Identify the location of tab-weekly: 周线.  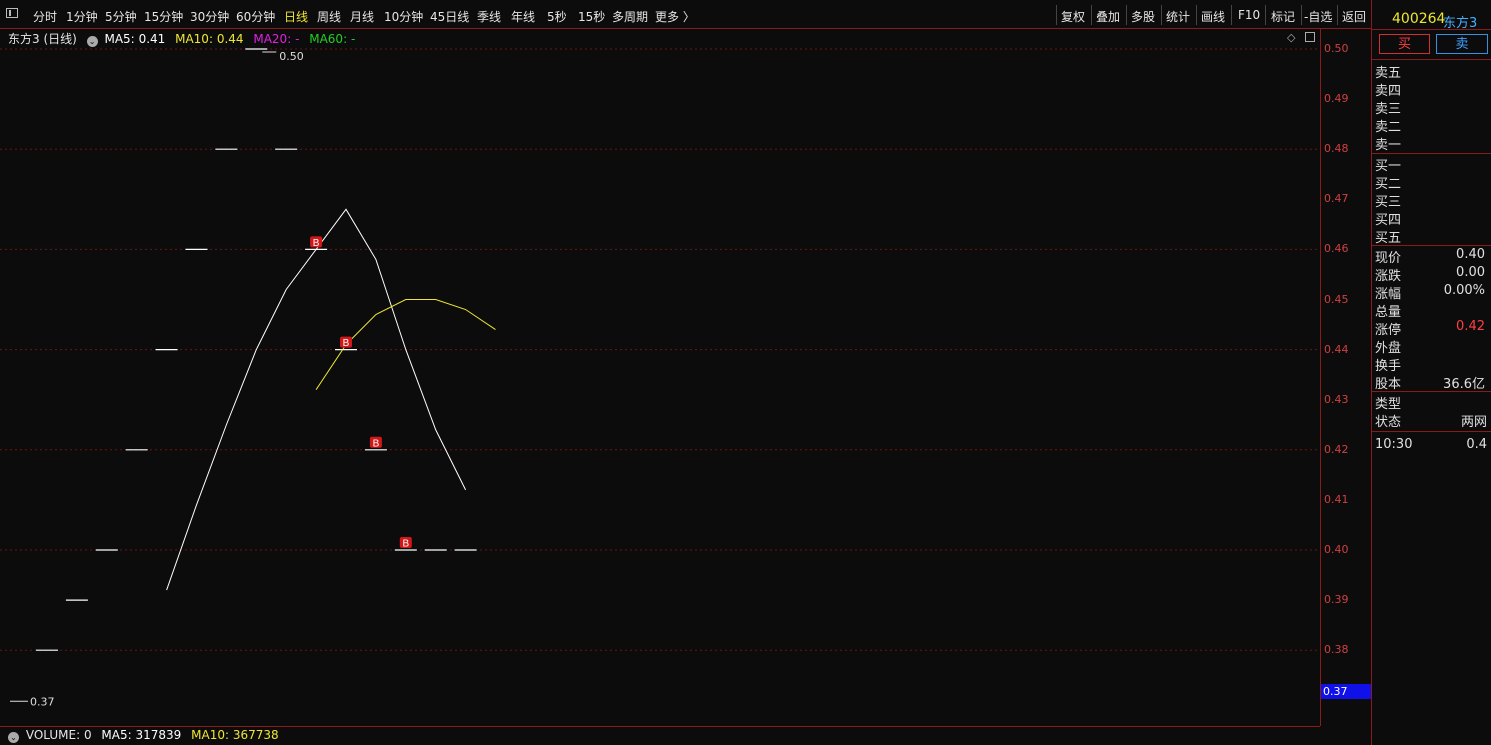
(329, 16).